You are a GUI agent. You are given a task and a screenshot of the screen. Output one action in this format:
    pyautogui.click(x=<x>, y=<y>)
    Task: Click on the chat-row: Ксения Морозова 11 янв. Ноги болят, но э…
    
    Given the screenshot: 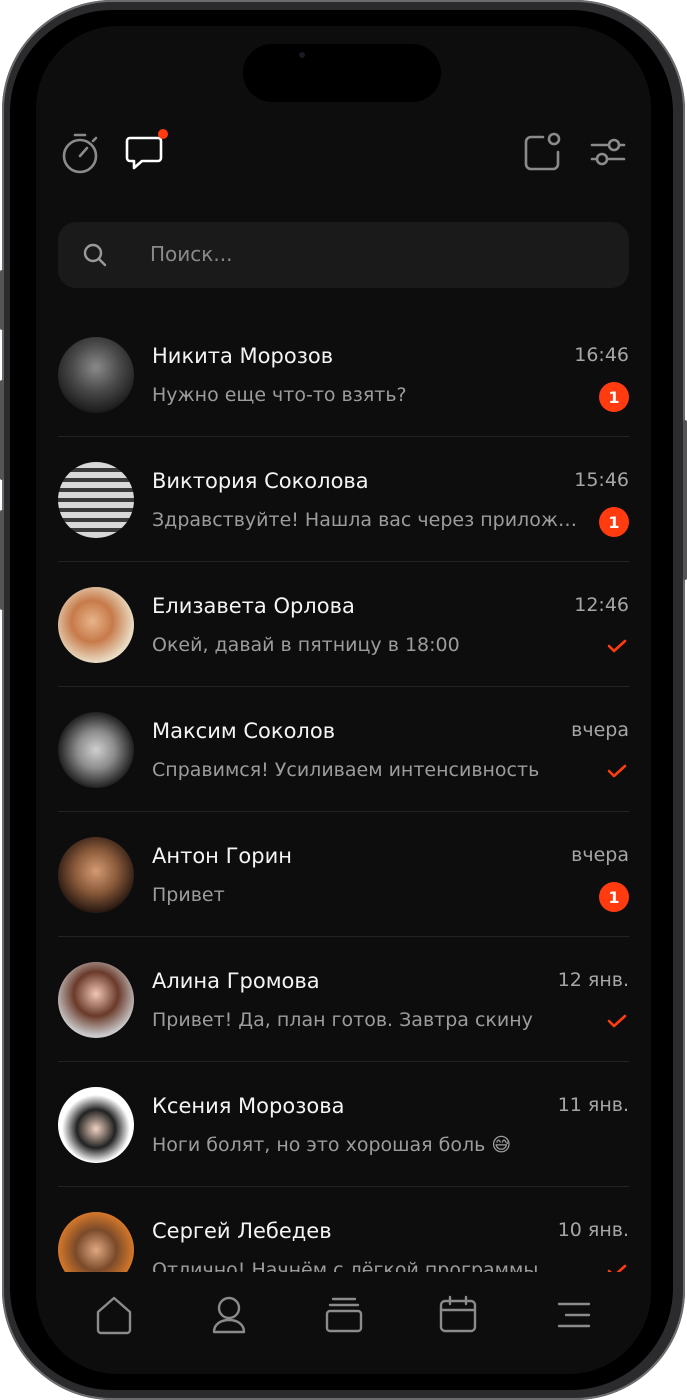 What is the action you would take?
    pyautogui.click(x=343, y=1124)
    